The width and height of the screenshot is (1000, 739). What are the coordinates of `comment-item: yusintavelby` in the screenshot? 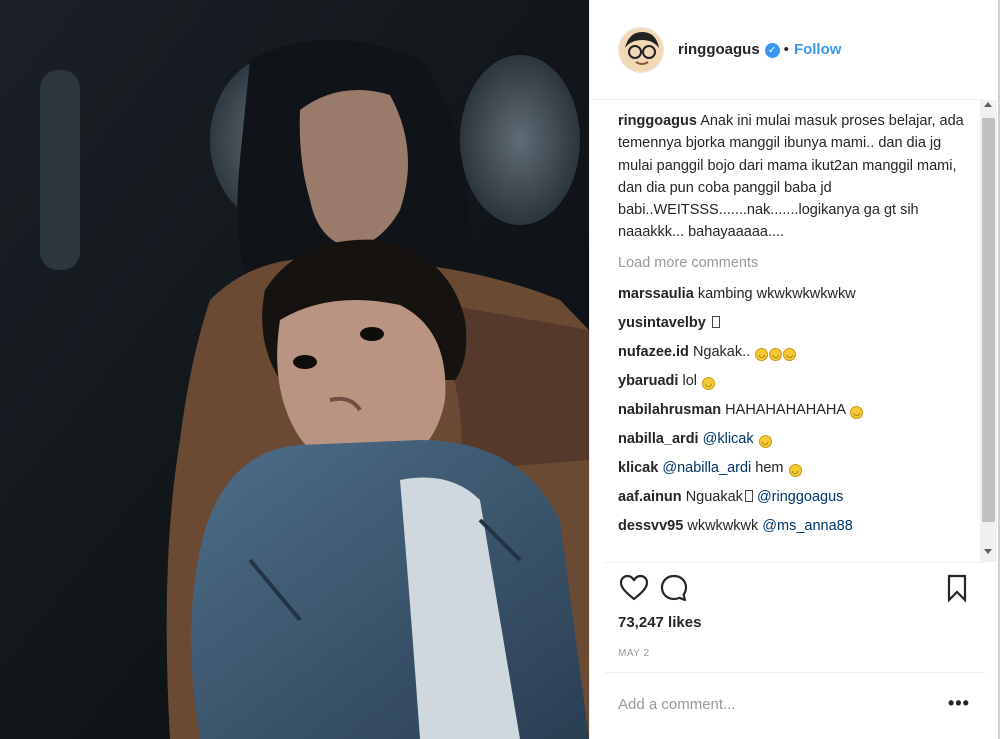 It's located at (795, 323).